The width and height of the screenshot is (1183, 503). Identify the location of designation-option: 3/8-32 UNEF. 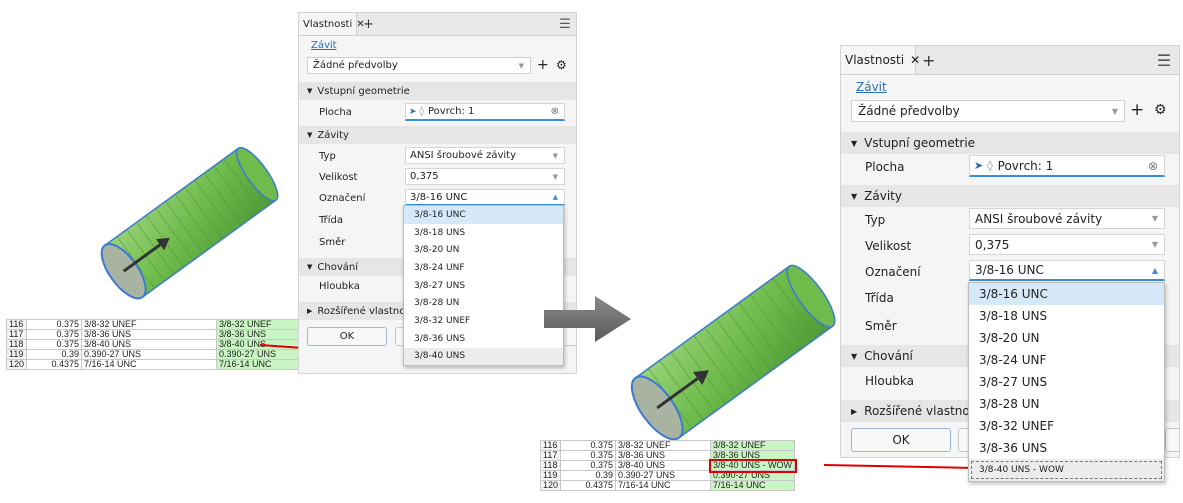
(1066, 426).